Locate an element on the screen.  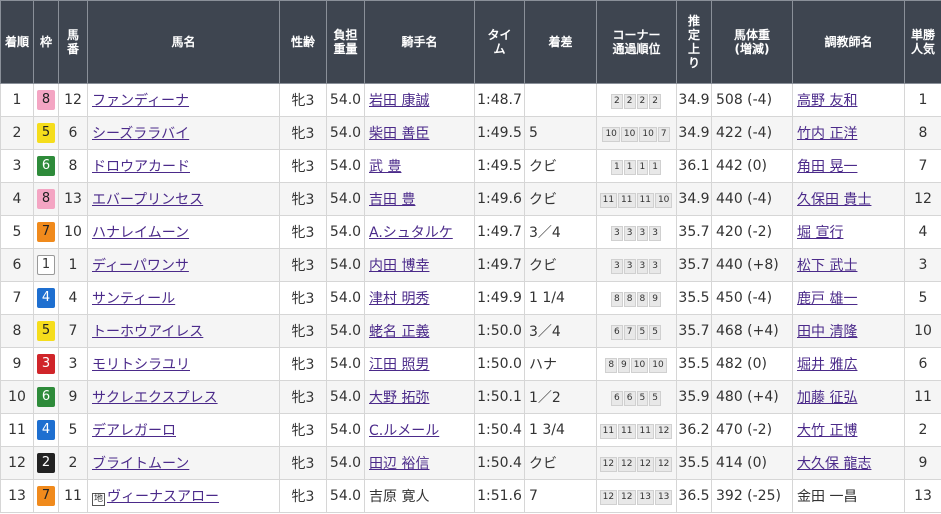
jockey-link: C.ルメール is located at coordinates (404, 431).